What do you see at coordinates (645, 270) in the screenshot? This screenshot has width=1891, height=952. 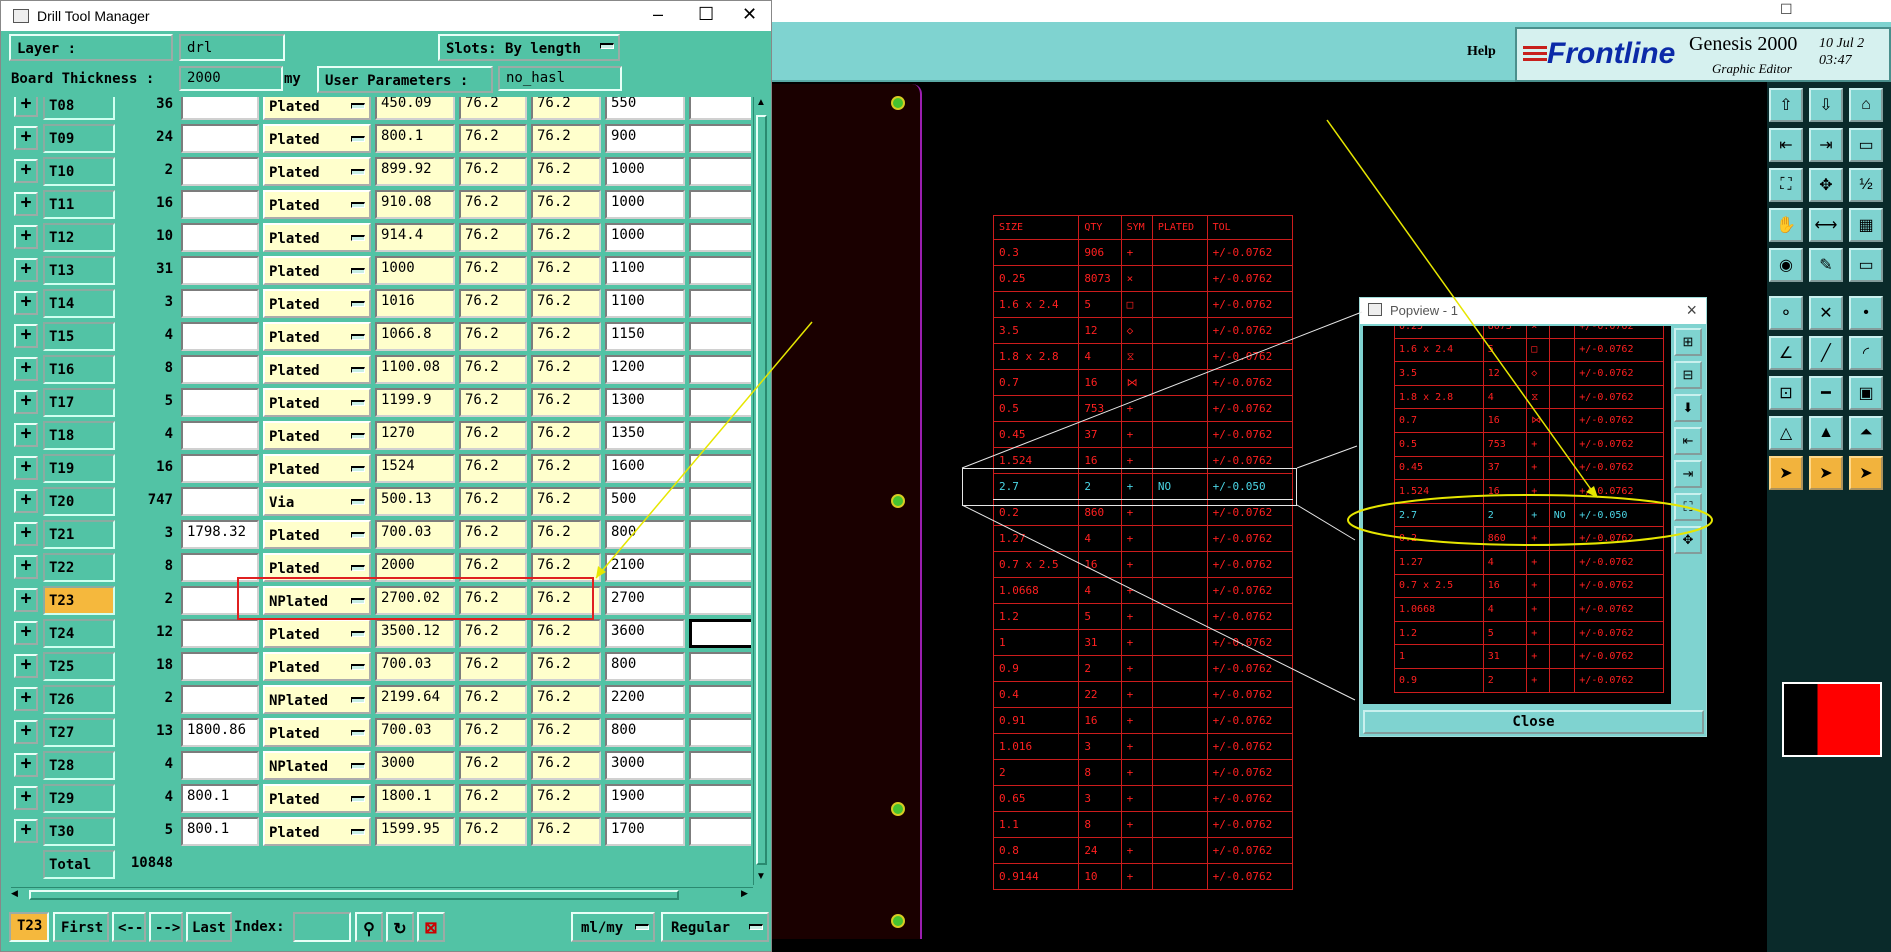 I see `finish-size-field: 1100` at bounding box center [645, 270].